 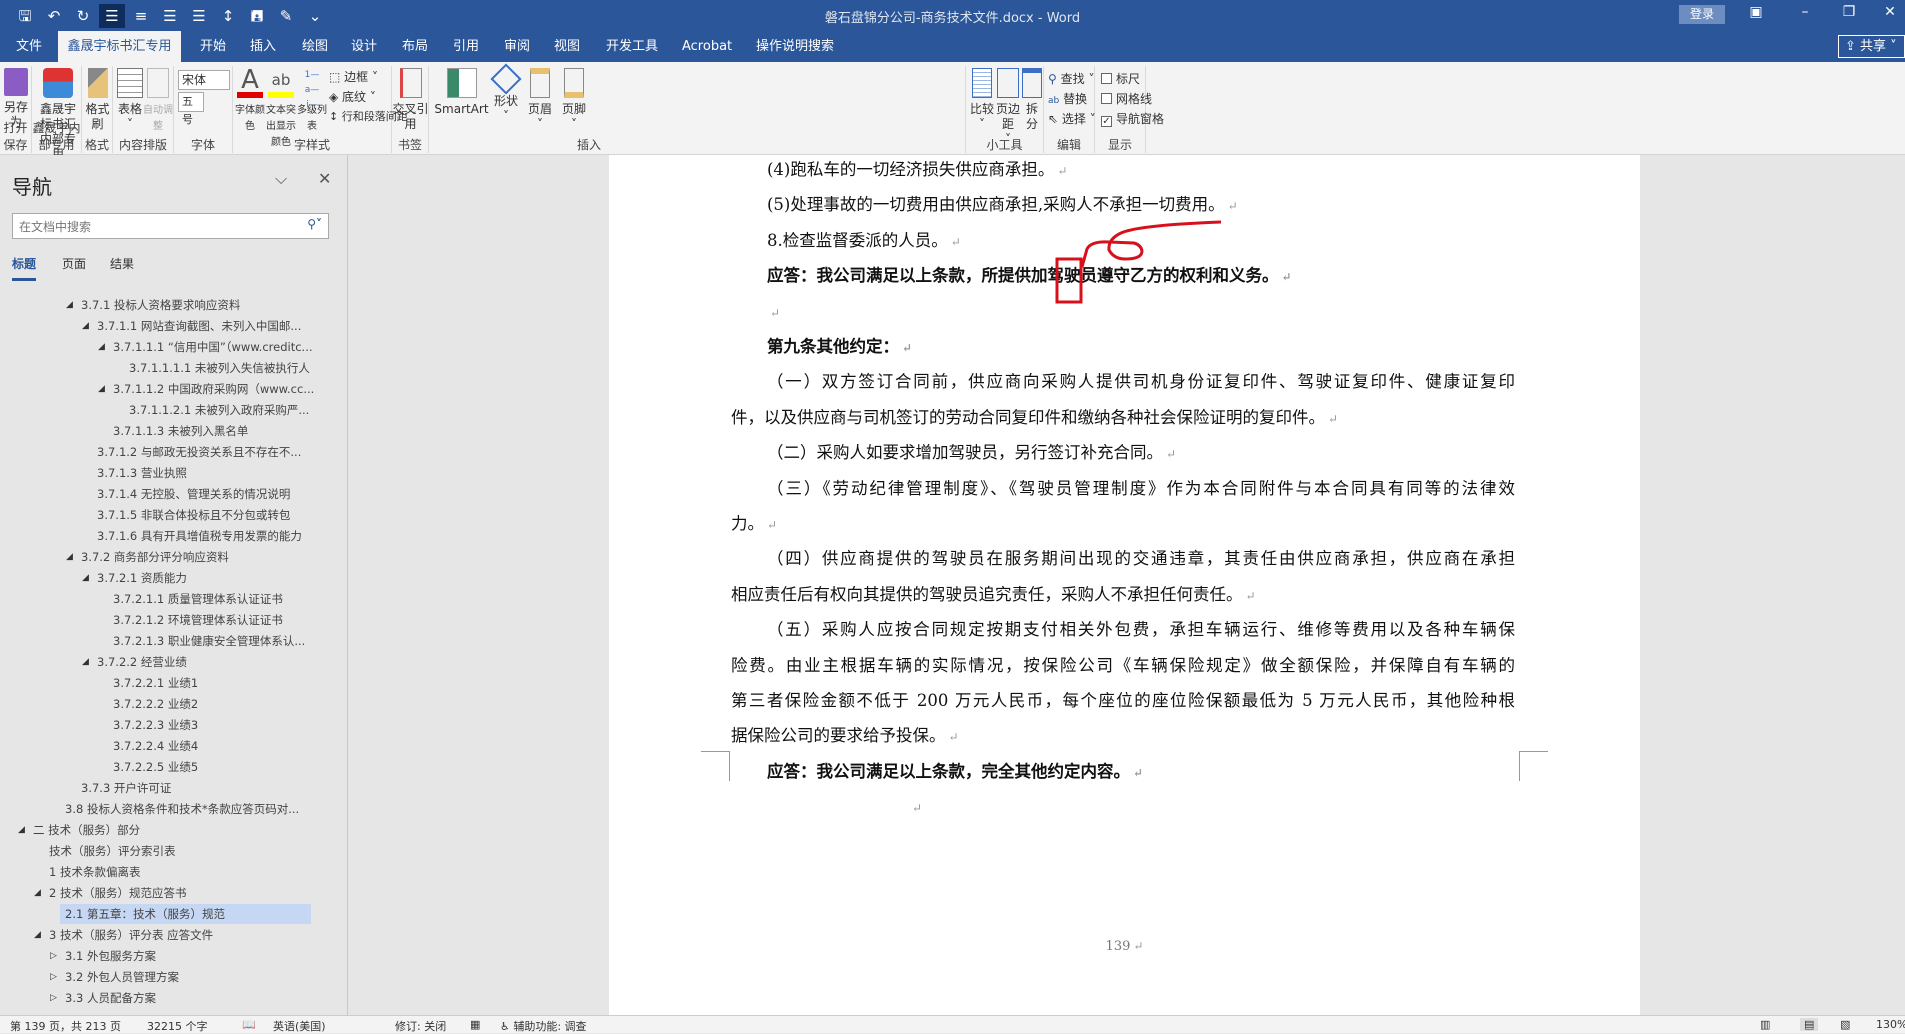 What do you see at coordinates (1805, 12) in the screenshot?
I see `minimize-button: –` at bounding box center [1805, 12].